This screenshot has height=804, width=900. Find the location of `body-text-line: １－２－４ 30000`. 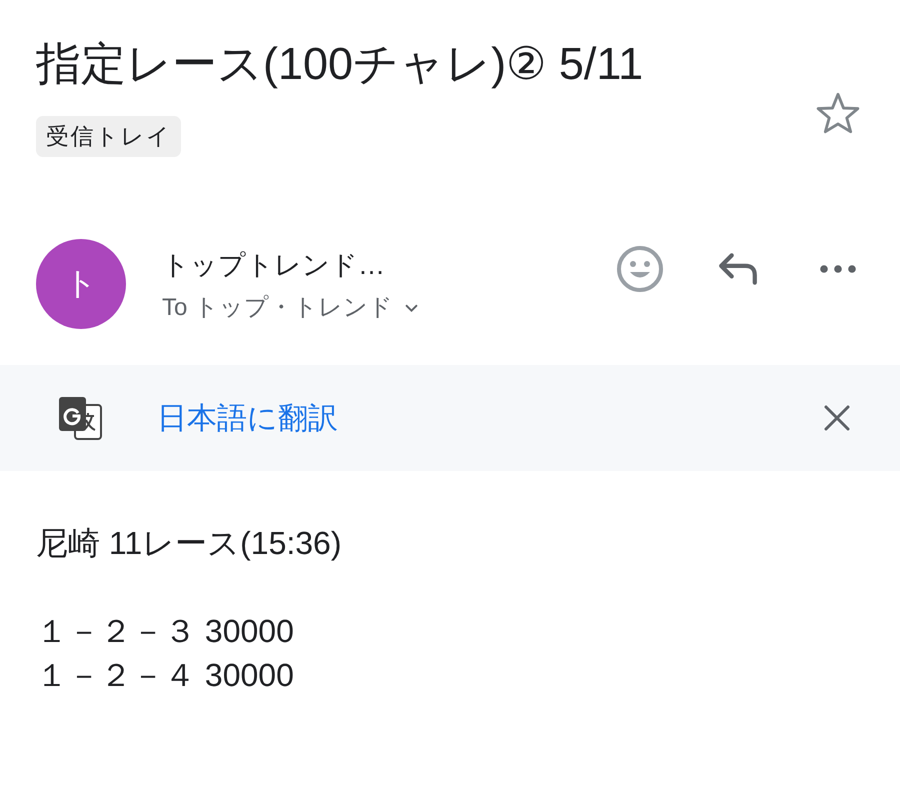

body-text-line: １－２－４ 30000 is located at coordinates (165, 675).